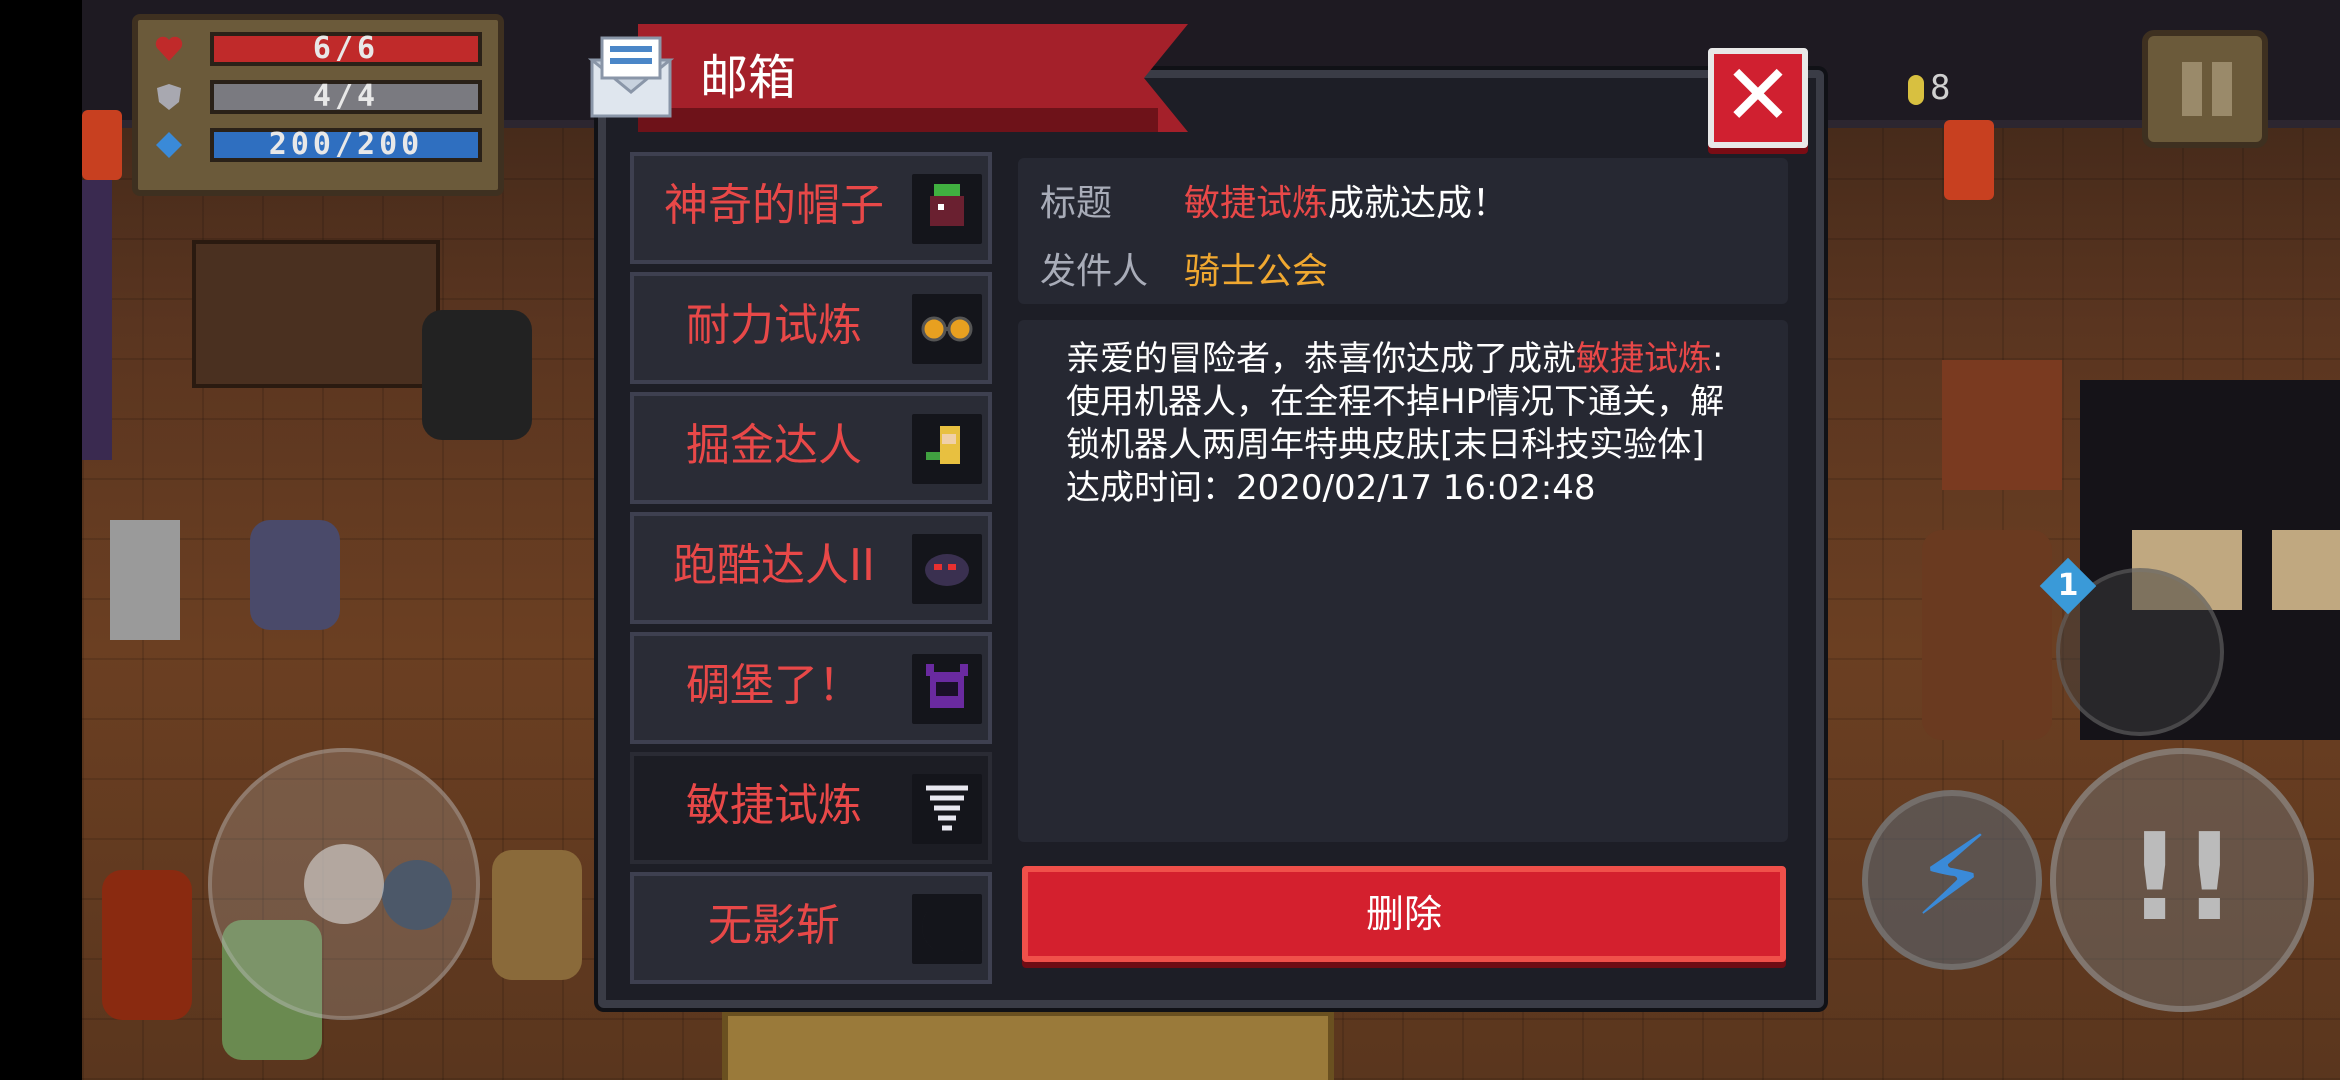 The image size is (2340, 1080). I want to click on joystick-knob, so click(344, 884).